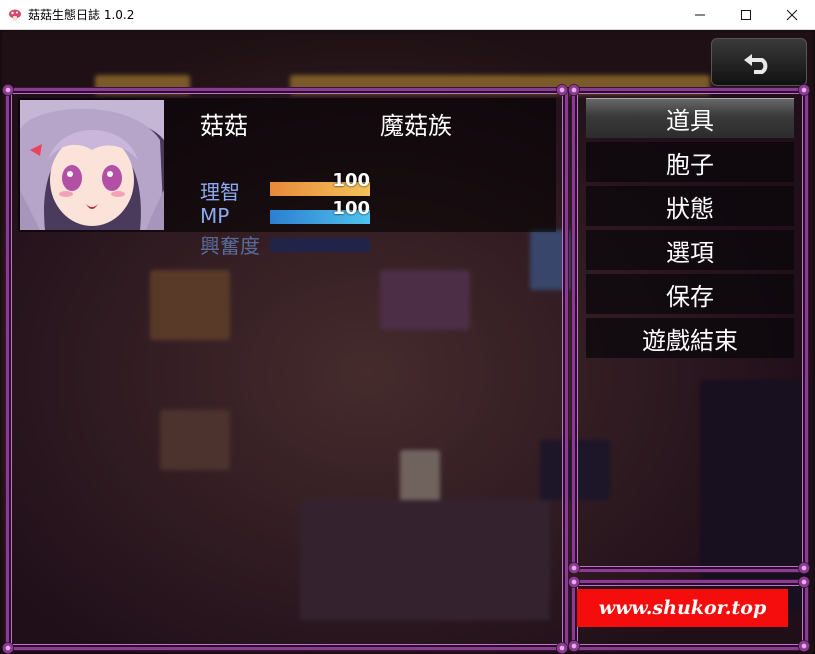 This screenshot has width=815, height=654. I want to click on minimize-button, so click(700, 15).